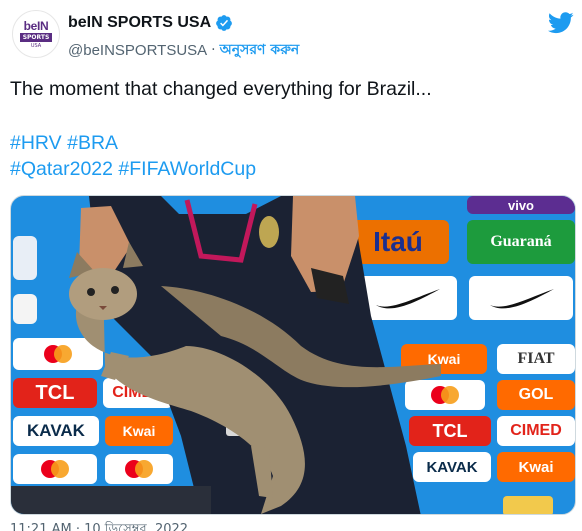 The height and width of the screenshot is (531, 582). I want to click on avatar-logo-region: USA, so click(36, 45).